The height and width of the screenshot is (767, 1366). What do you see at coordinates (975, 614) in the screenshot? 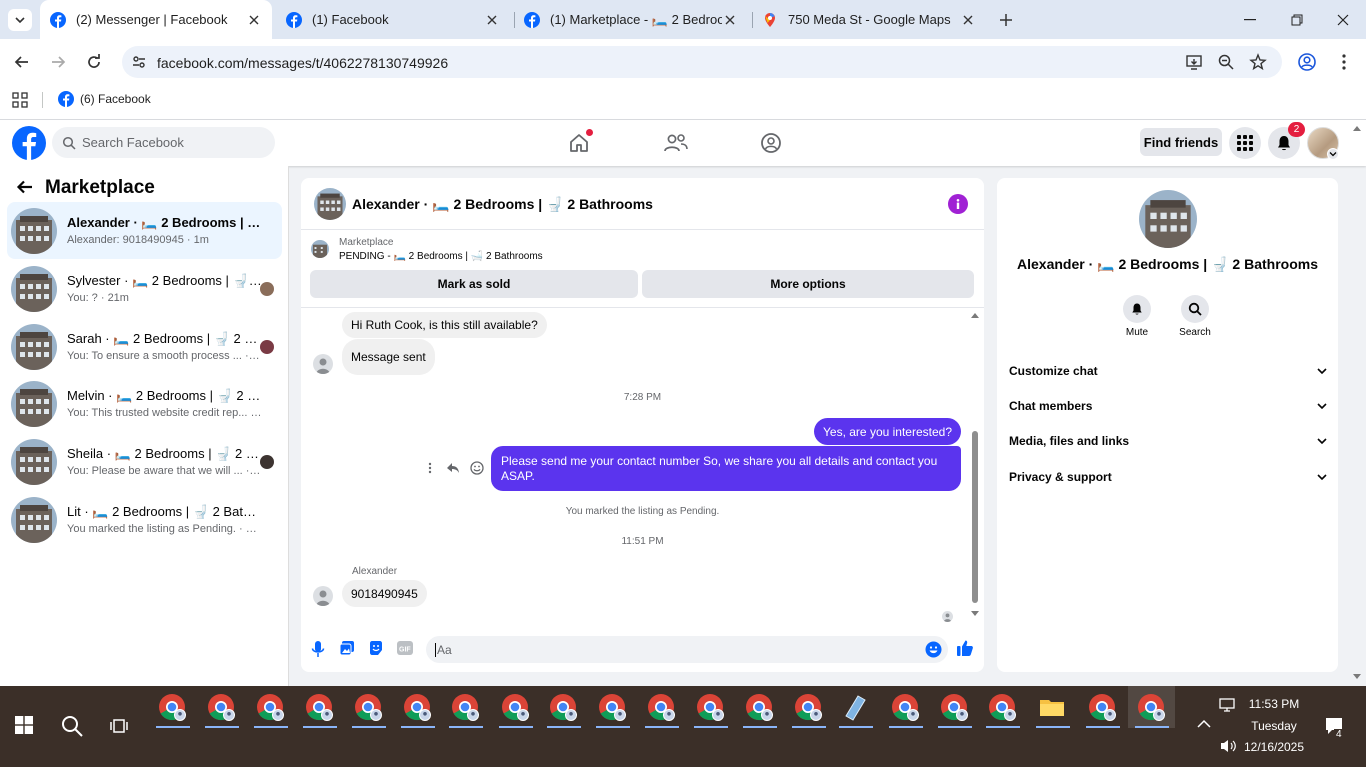
I see `scroll-down-icon` at bounding box center [975, 614].